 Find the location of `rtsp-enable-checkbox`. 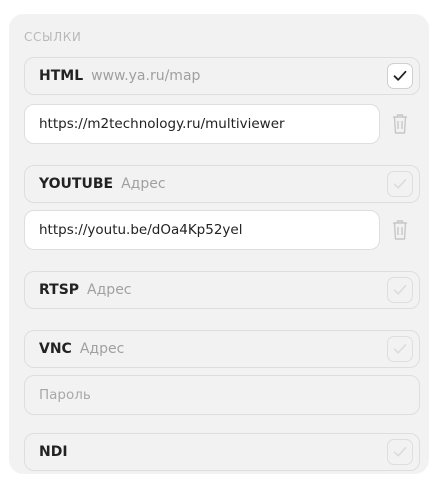

rtsp-enable-checkbox is located at coordinates (400, 290).